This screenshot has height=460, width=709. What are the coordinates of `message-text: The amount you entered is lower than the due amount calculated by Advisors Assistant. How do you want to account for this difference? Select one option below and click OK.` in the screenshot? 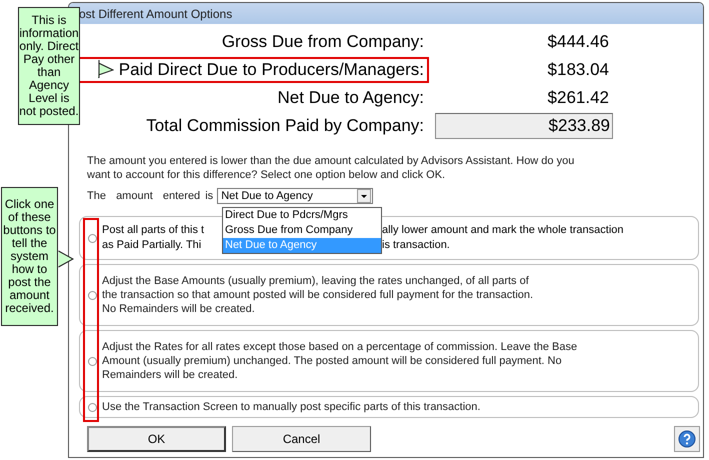 It's located at (331, 168).